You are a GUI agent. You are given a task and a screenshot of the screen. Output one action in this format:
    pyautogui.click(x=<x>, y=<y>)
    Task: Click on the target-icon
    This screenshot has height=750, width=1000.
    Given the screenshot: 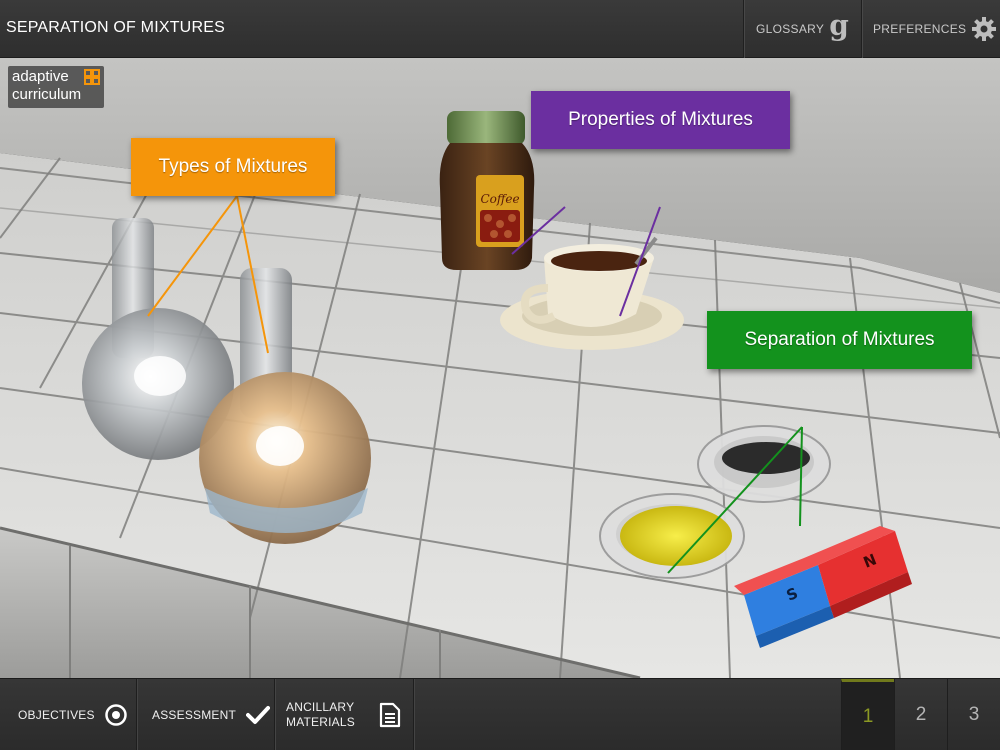 What is the action you would take?
    pyautogui.click(x=115, y=715)
    